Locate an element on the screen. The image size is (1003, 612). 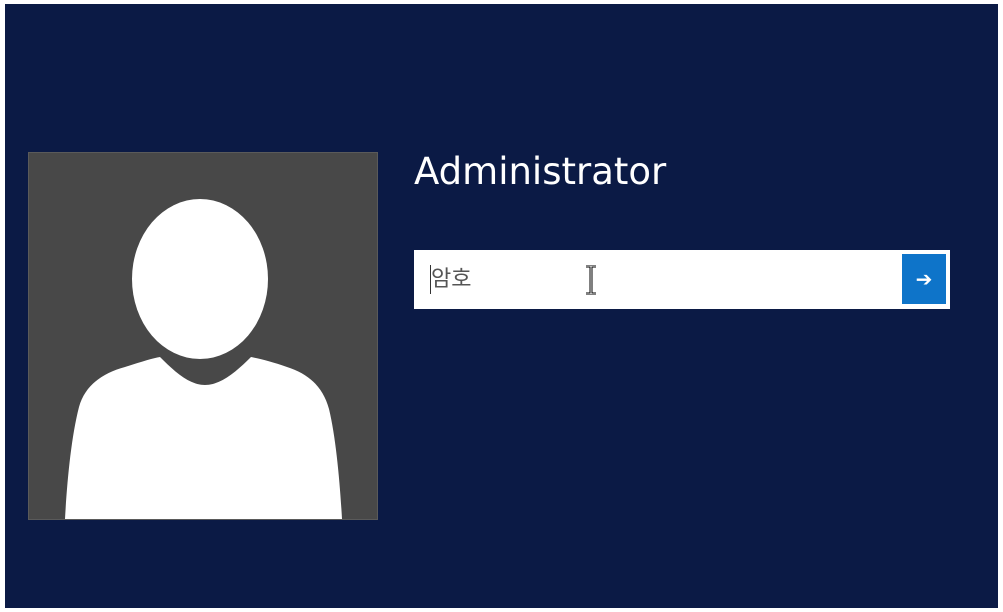
ibeam-cursor-icon is located at coordinates (591, 280).